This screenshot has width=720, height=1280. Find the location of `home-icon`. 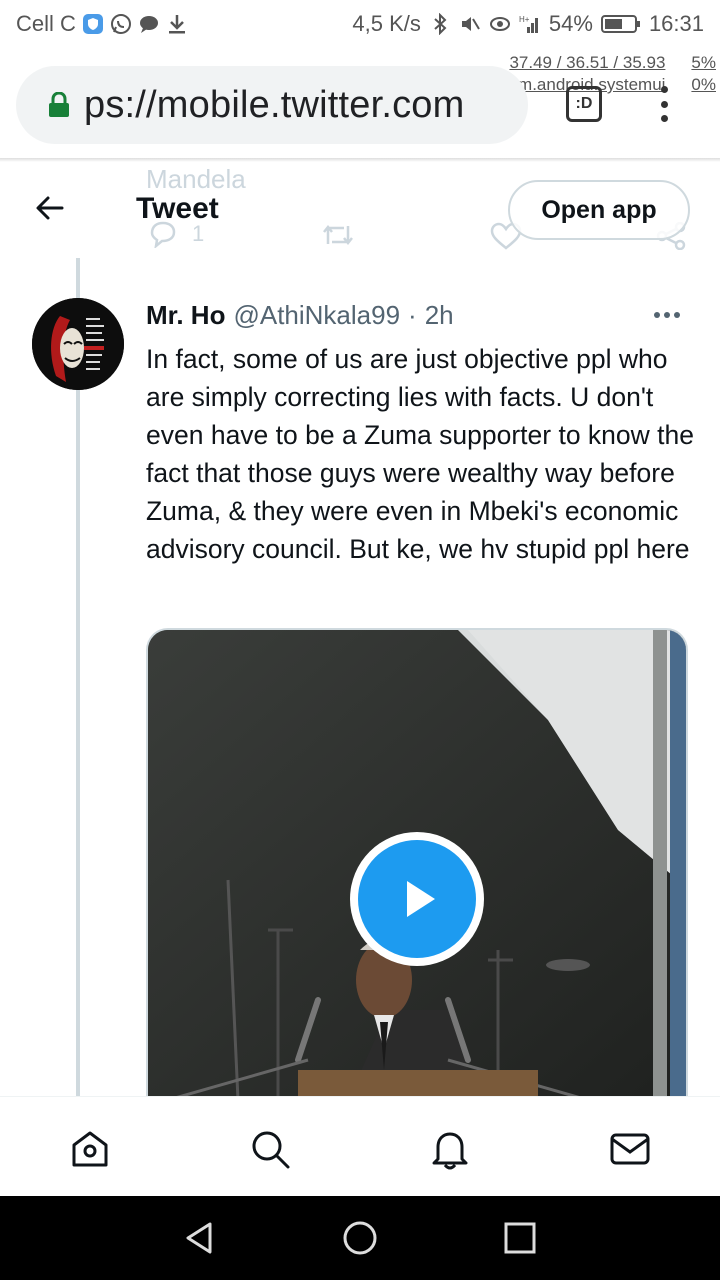

home-icon is located at coordinates (90, 1149).